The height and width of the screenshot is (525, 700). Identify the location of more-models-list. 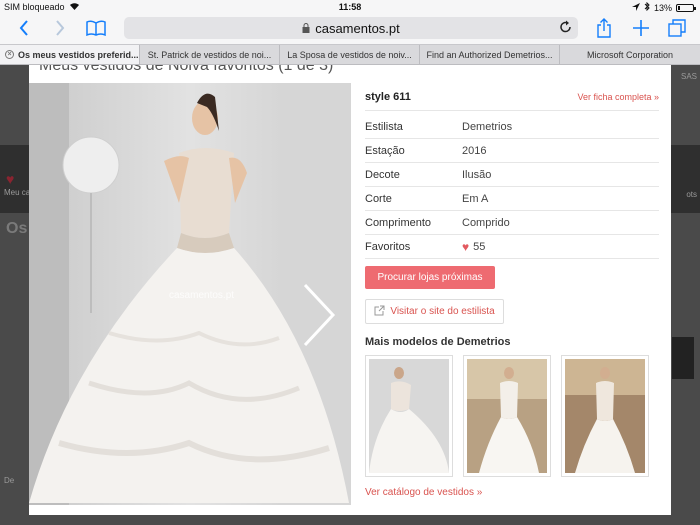
(512, 416).